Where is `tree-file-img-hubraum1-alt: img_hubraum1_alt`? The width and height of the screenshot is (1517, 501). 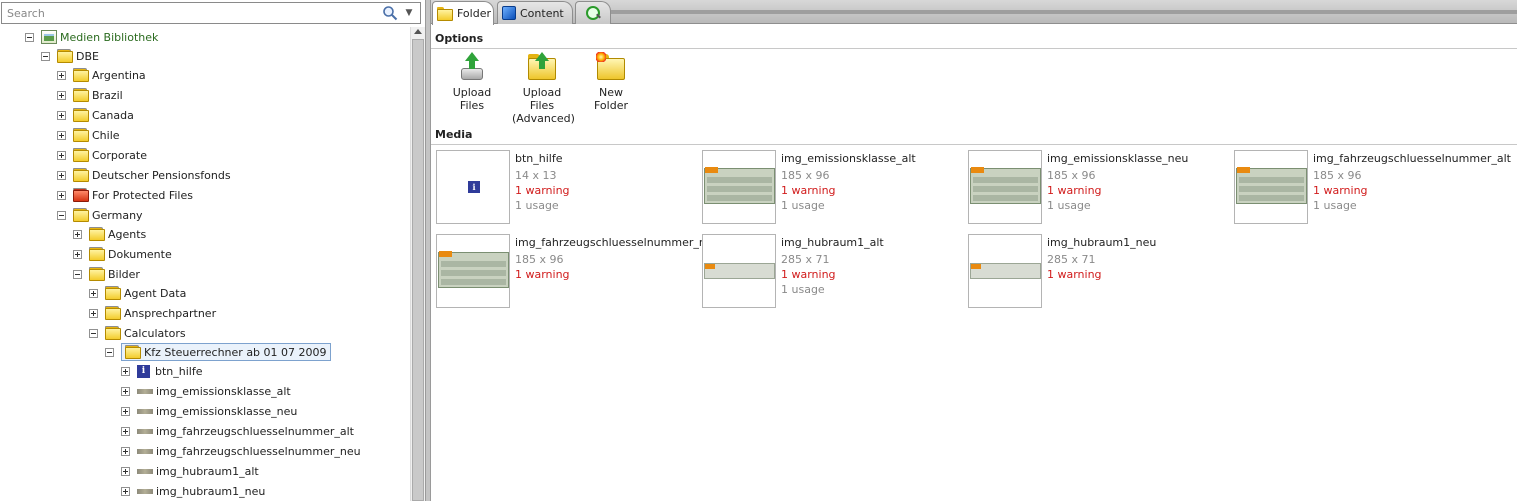
tree-file-img-hubraum1-alt: img_hubraum1_alt is located at coordinates (190, 471).